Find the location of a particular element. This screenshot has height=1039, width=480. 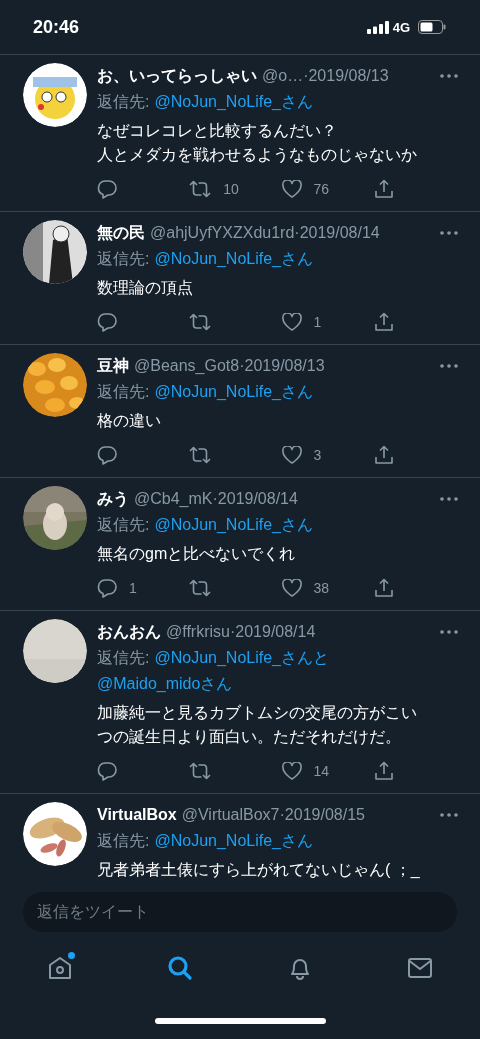

user-handle: @Cb4_mK is located at coordinates (173, 499).